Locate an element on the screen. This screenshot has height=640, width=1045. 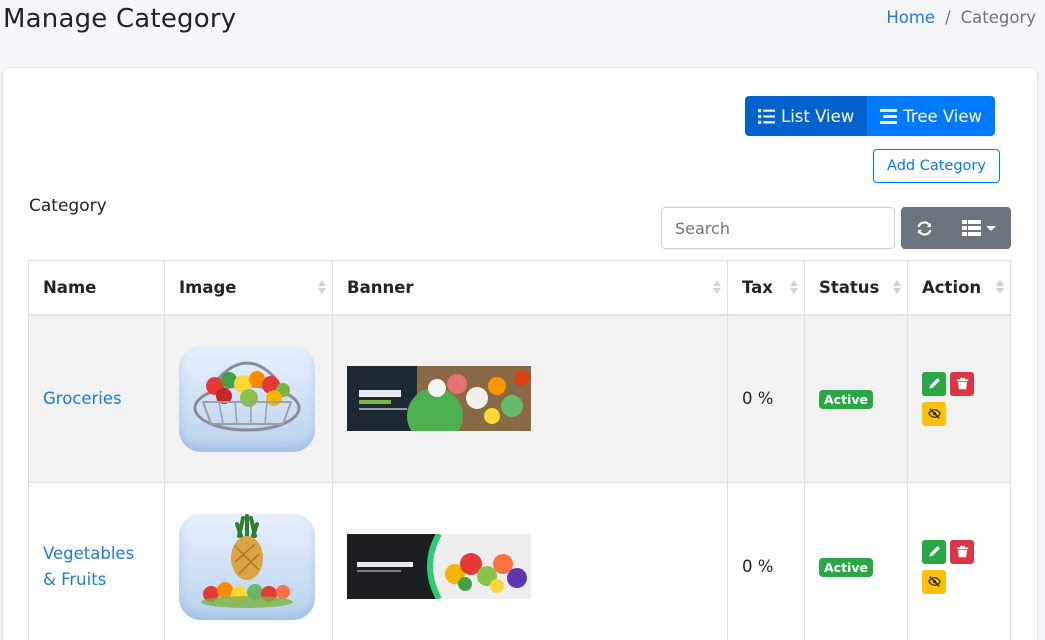
column-header-tax: Tax is located at coordinates (766, 287).